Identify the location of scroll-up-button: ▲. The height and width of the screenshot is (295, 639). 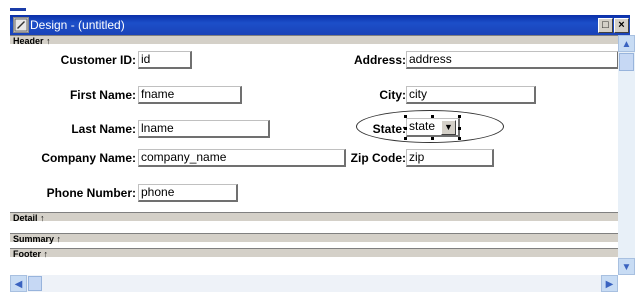
(626, 43).